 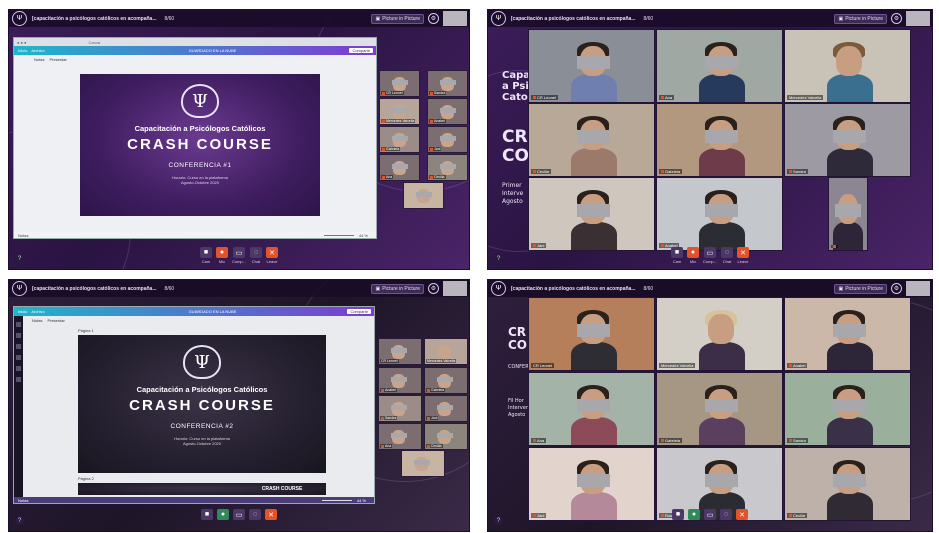 What do you see at coordinates (841, 288) in the screenshot?
I see `pip-icon: ▣` at bounding box center [841, 288].